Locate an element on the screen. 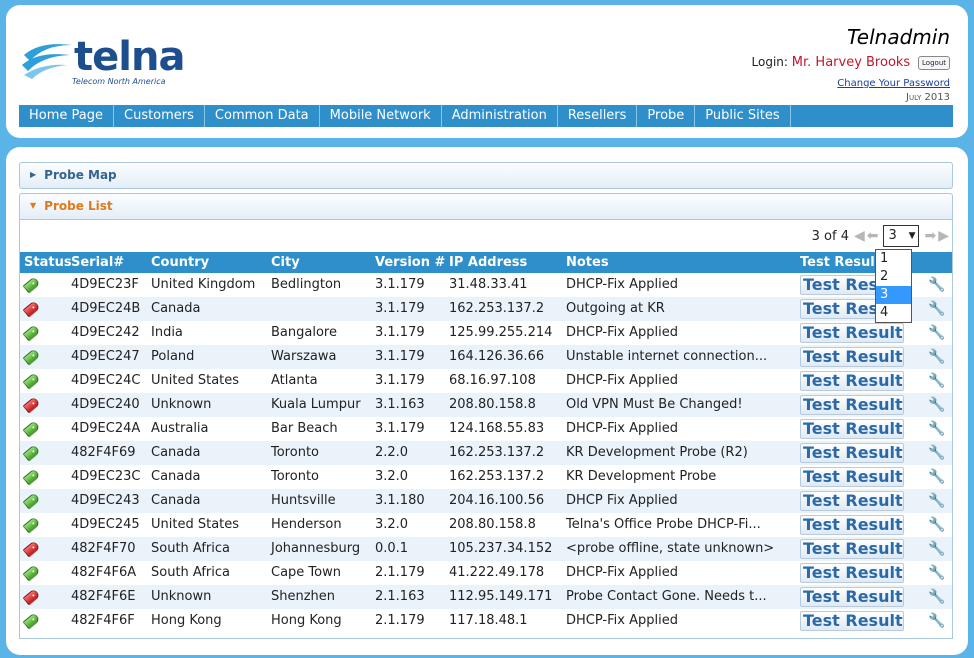  app-name: Telnadmin is located at coordinates (898, 37).